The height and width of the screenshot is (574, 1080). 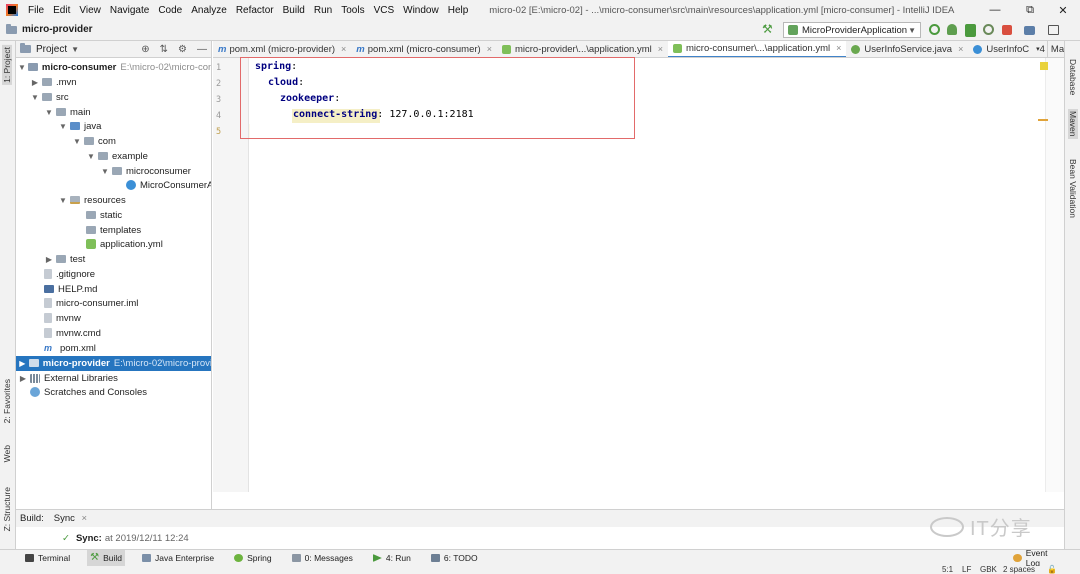 I want to click on line-separator: LF, so click(x=966, y=569).